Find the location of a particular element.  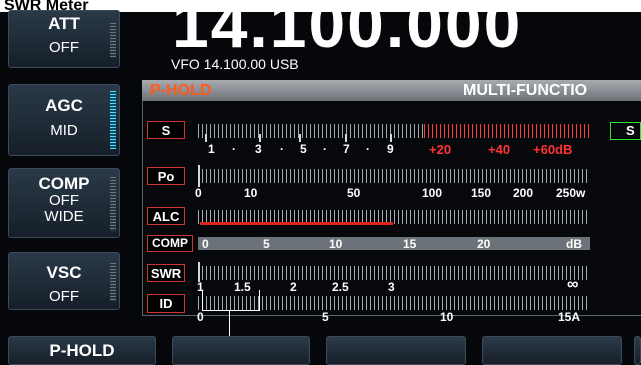

p-hold-softkey: P-HOLD is located at coordinates (82, 350).